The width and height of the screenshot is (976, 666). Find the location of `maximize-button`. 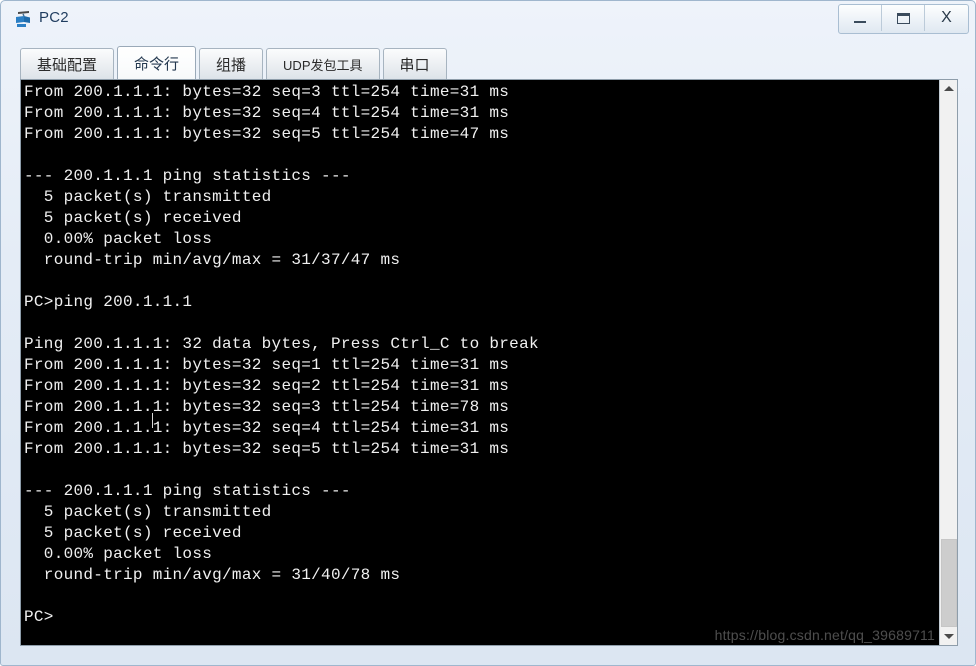

maximize-button is located at coordinates (903, 18).